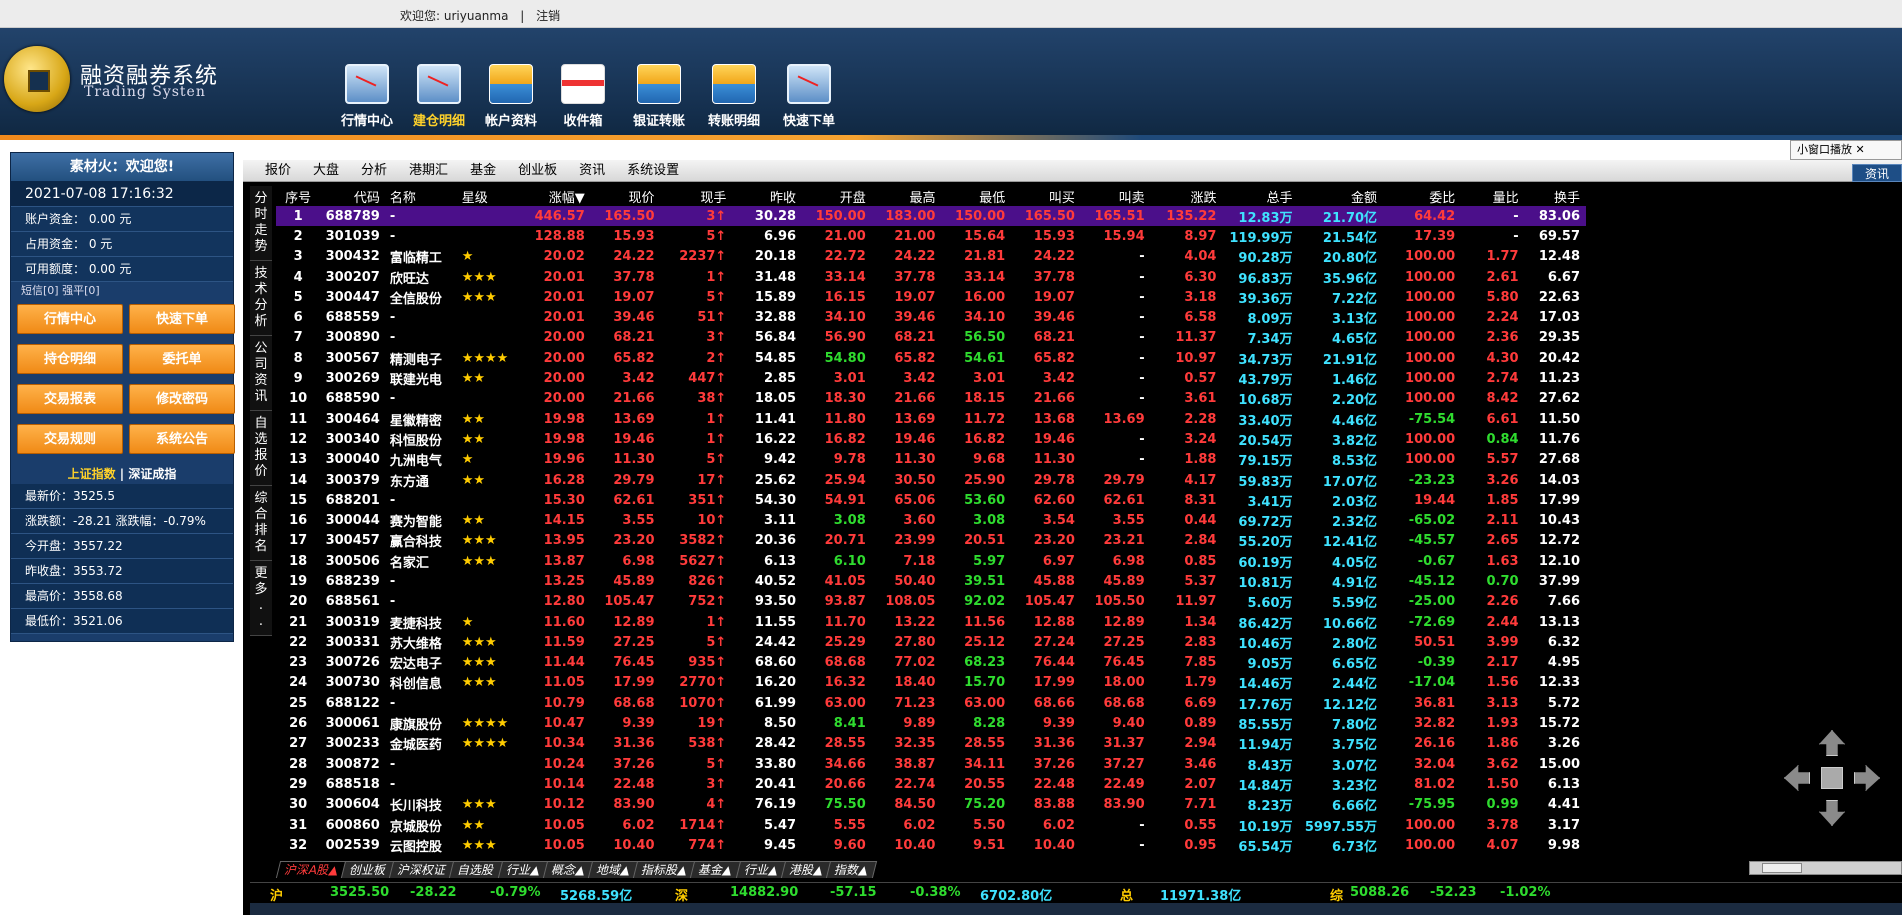  Describe the element at coordinates (734, 99) in the screenshot. I see `nav-5-button: 转账明细` at that location.